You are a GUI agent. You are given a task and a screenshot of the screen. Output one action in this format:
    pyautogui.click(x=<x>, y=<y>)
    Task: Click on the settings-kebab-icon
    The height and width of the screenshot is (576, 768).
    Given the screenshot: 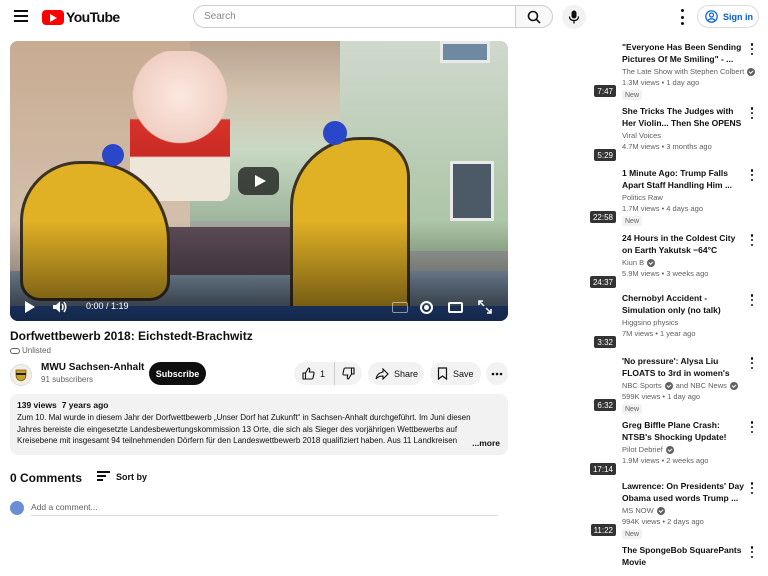 What is the action you would take?
    pyautogui.click(x=682, y=17)
    